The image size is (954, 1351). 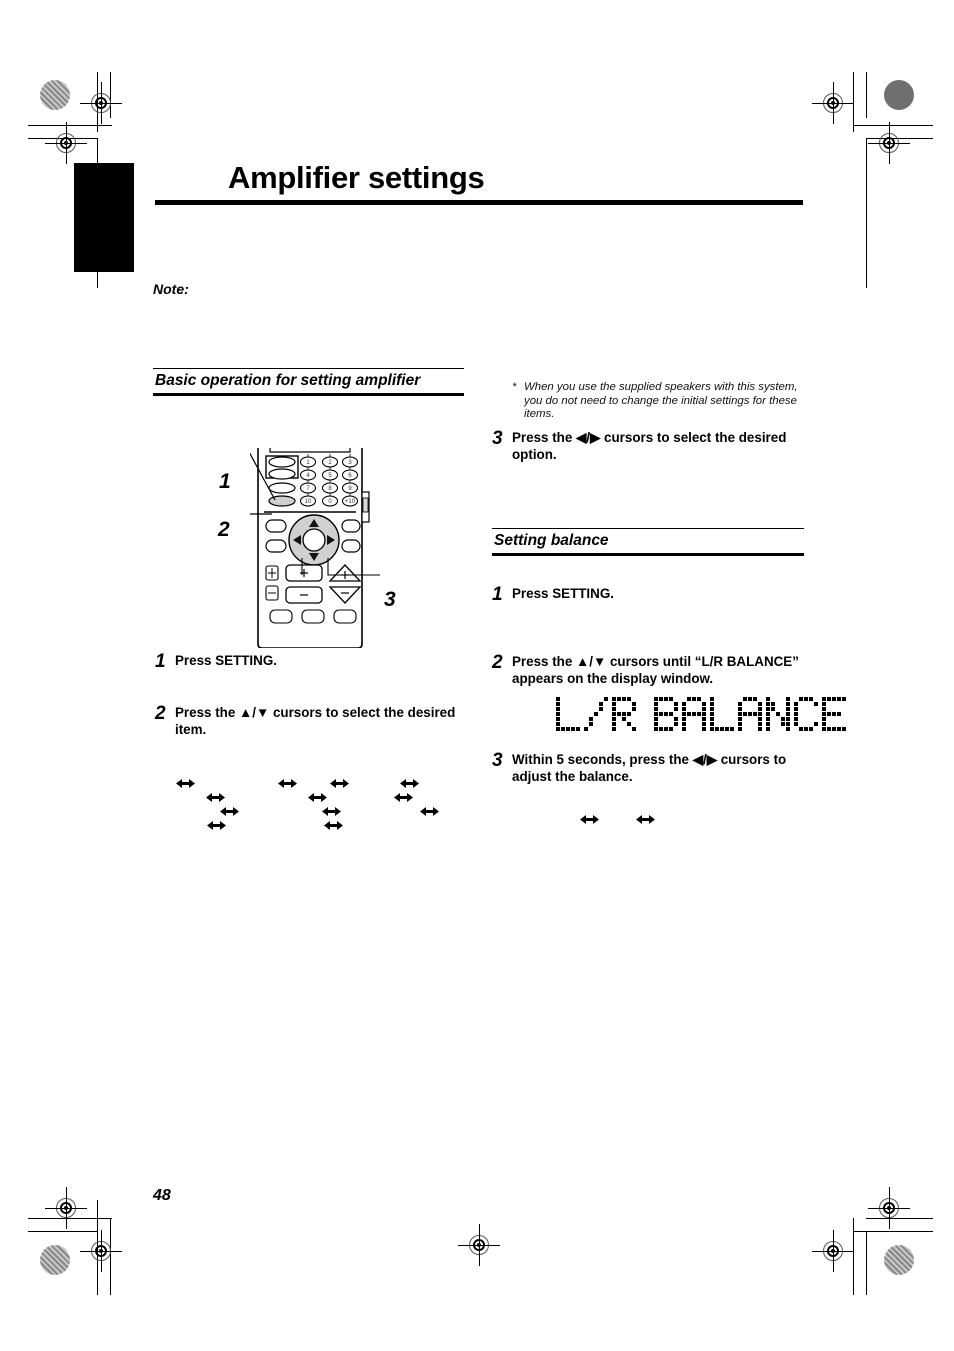 I want to click on color-patch-top-right, so click(x=899, y=95).